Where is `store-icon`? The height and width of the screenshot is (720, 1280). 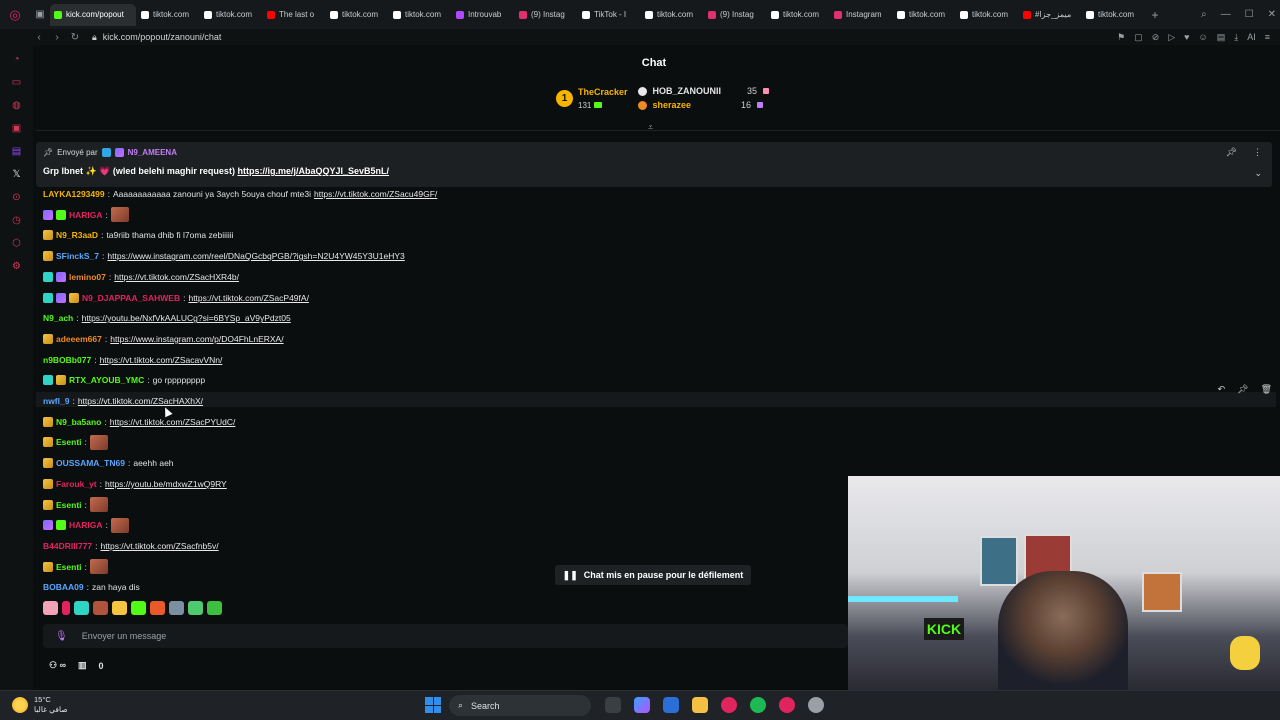 store-icon is located at coordinates (671, 705).